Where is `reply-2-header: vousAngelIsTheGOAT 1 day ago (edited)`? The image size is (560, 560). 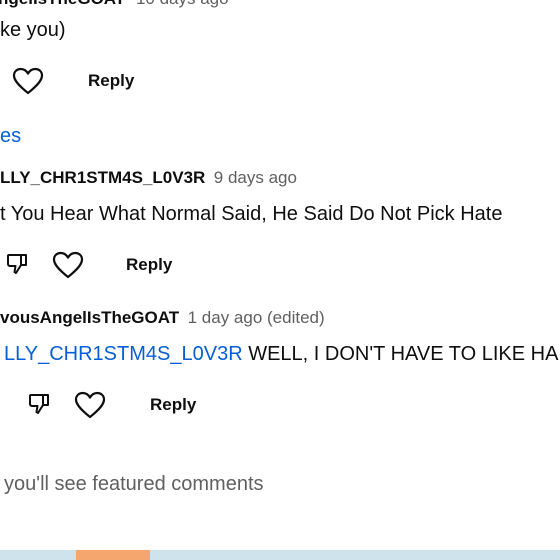
reply-2-header: vousAngelIsTheGOAT 1 day ago (edited) is located at coordinates (162, 318).